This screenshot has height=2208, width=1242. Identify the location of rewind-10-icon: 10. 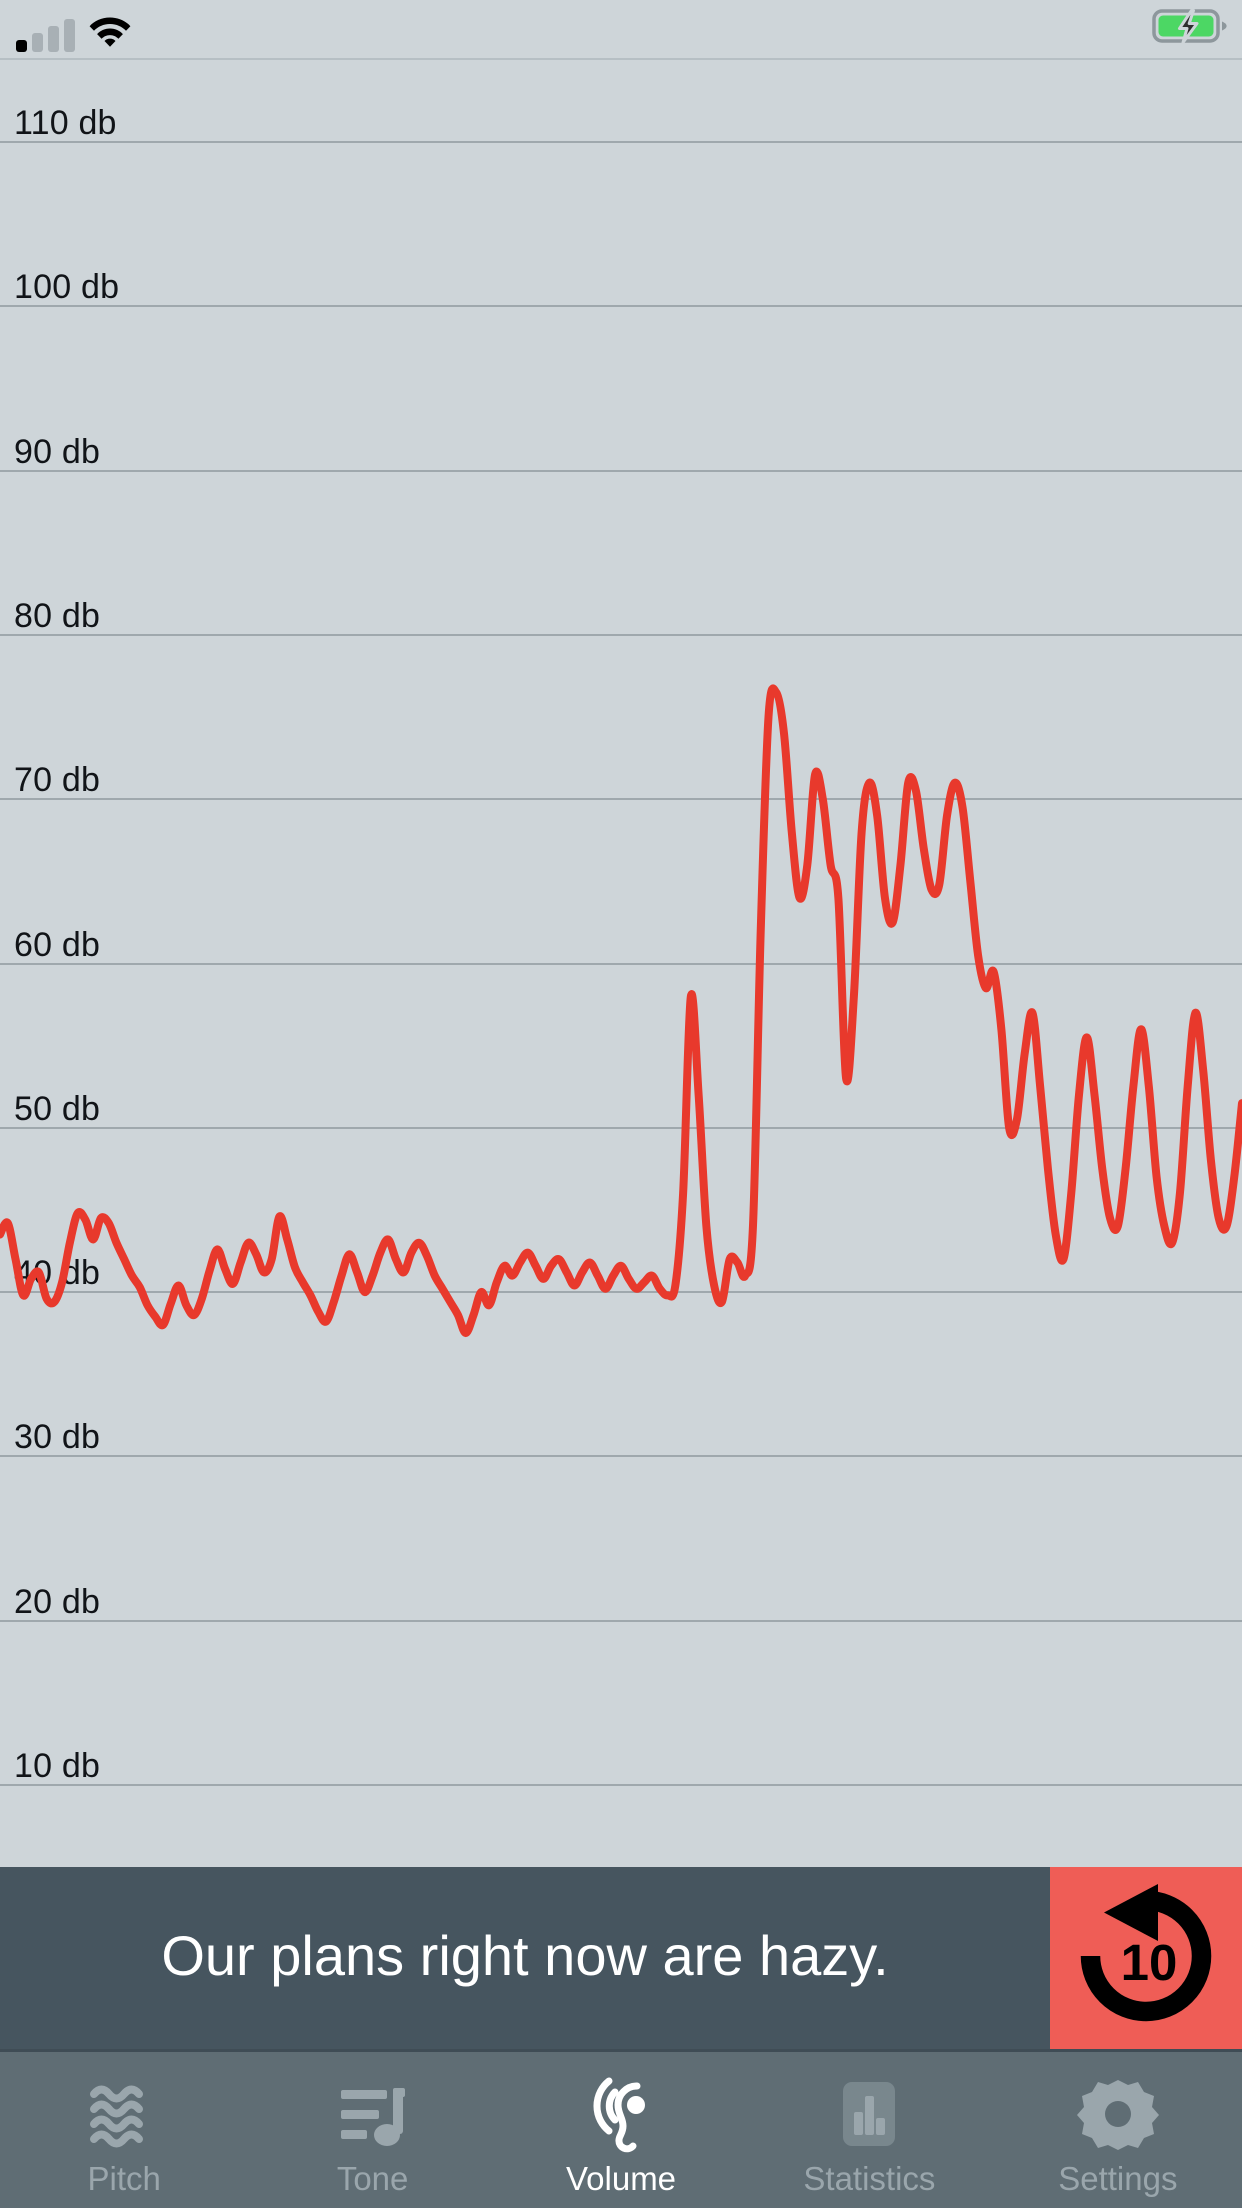
(1146, 1958).